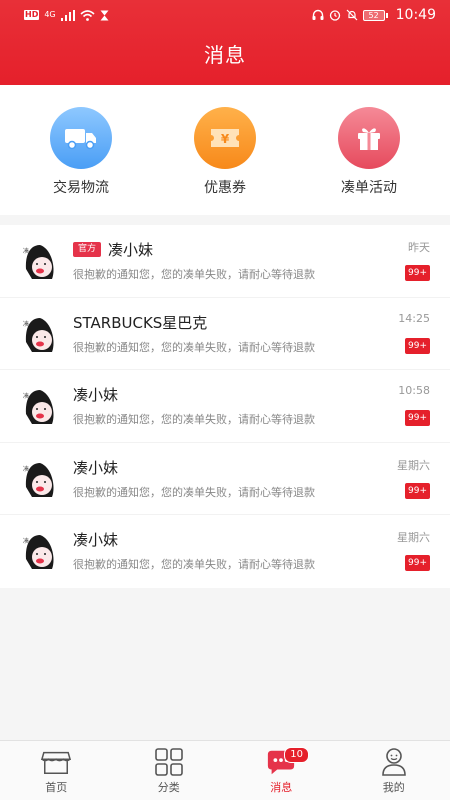 The image size is (450, 800). Describe the element at coordinates (352, 15) in the screenshot. I see `mute-bell-icon` at that location.